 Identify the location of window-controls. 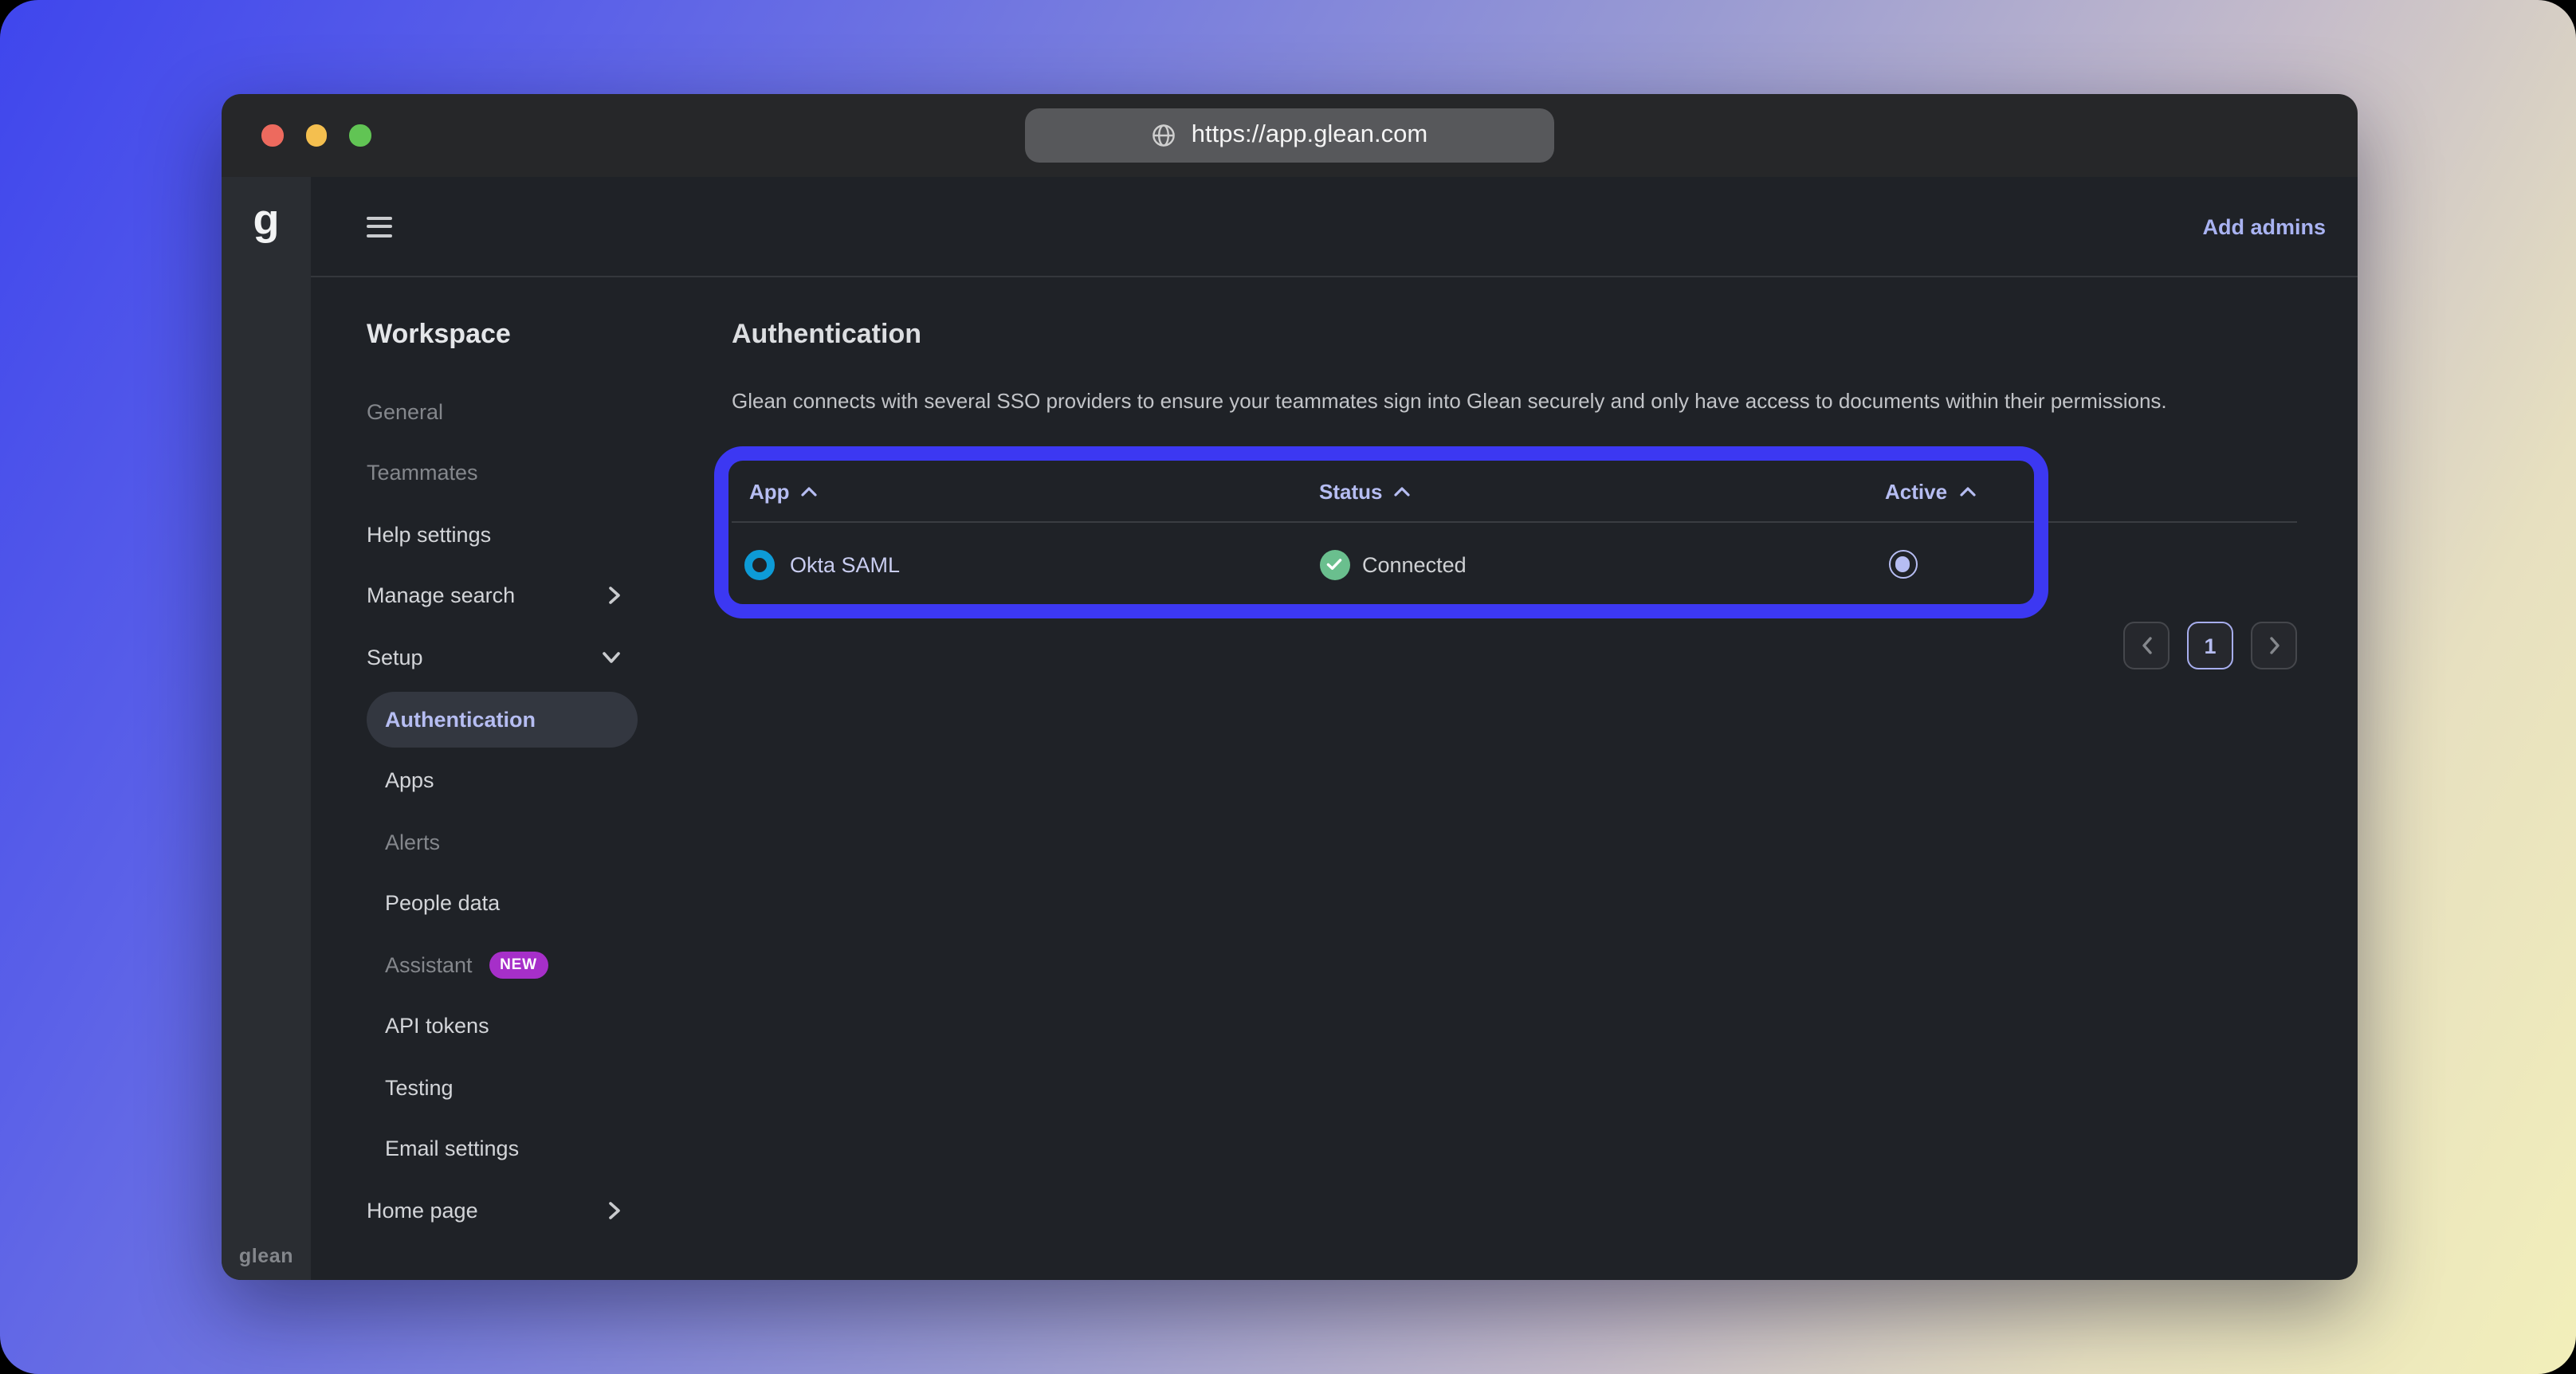
(316, 135).